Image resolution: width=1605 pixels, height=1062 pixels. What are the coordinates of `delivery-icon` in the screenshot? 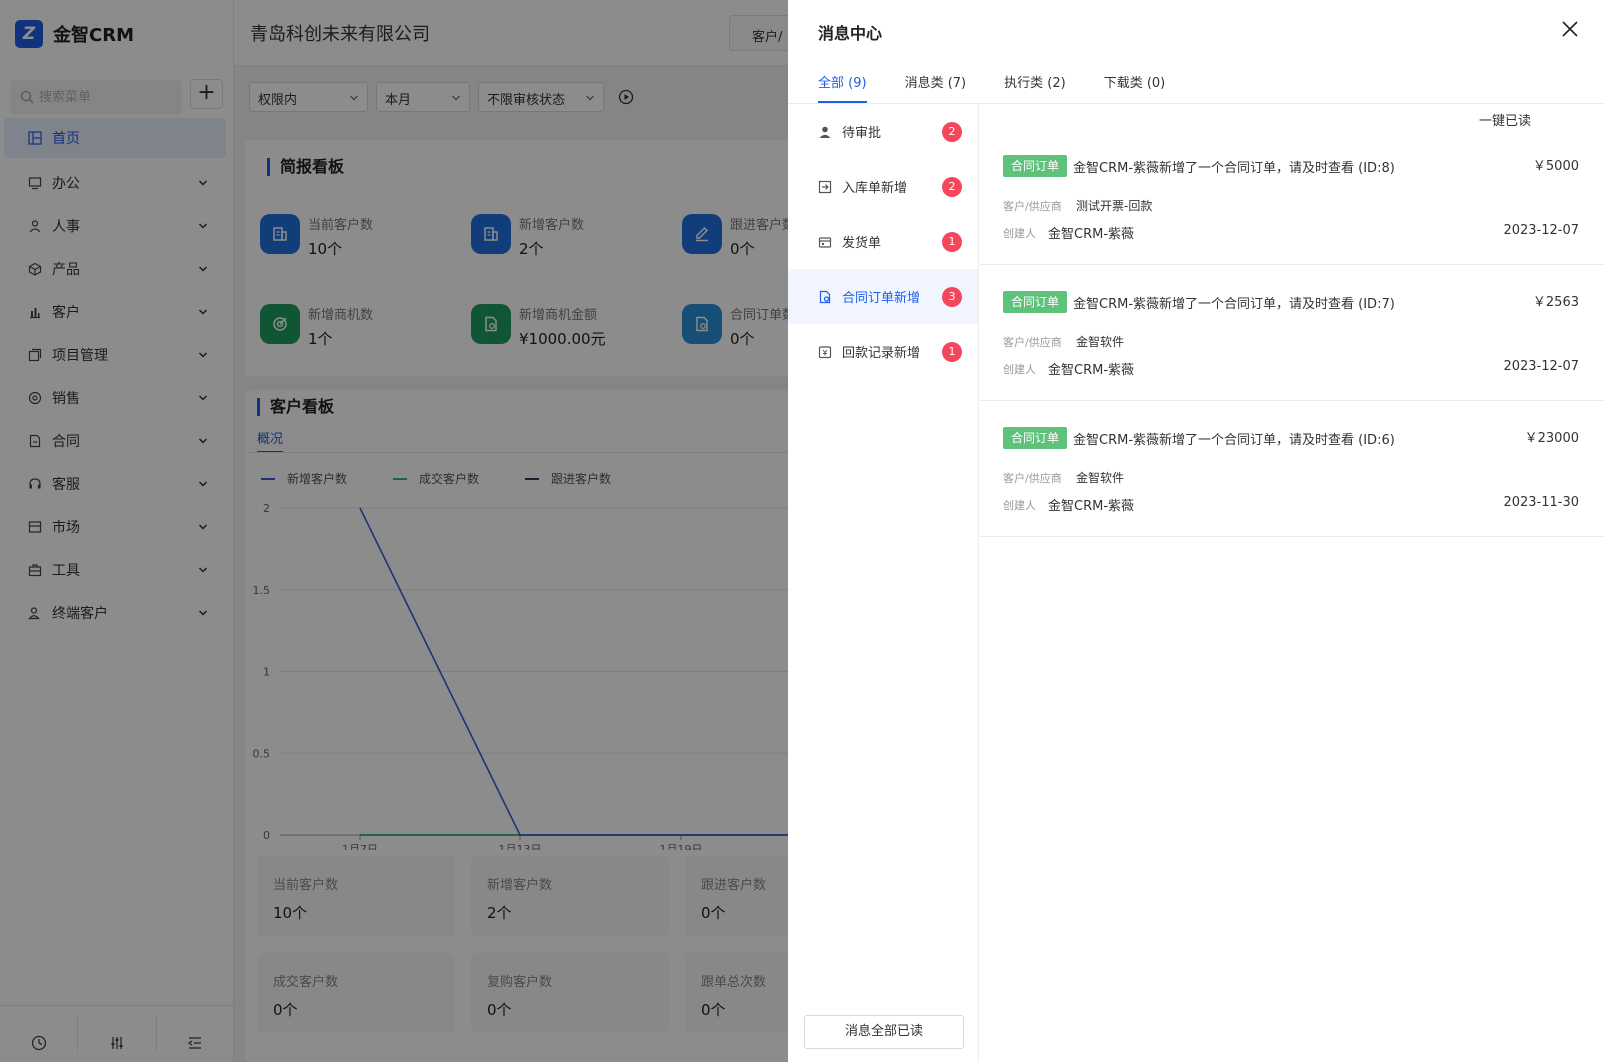 It's located at (825, 242).